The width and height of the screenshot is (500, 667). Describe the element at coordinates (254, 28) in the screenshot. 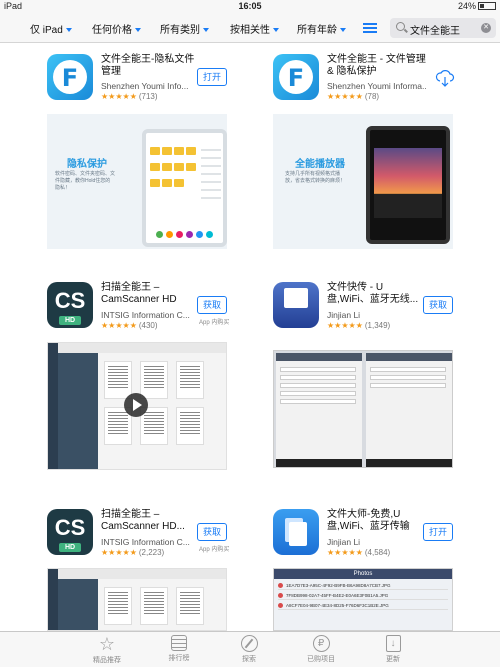

I see `filter-sort: 按相关性` at that location.